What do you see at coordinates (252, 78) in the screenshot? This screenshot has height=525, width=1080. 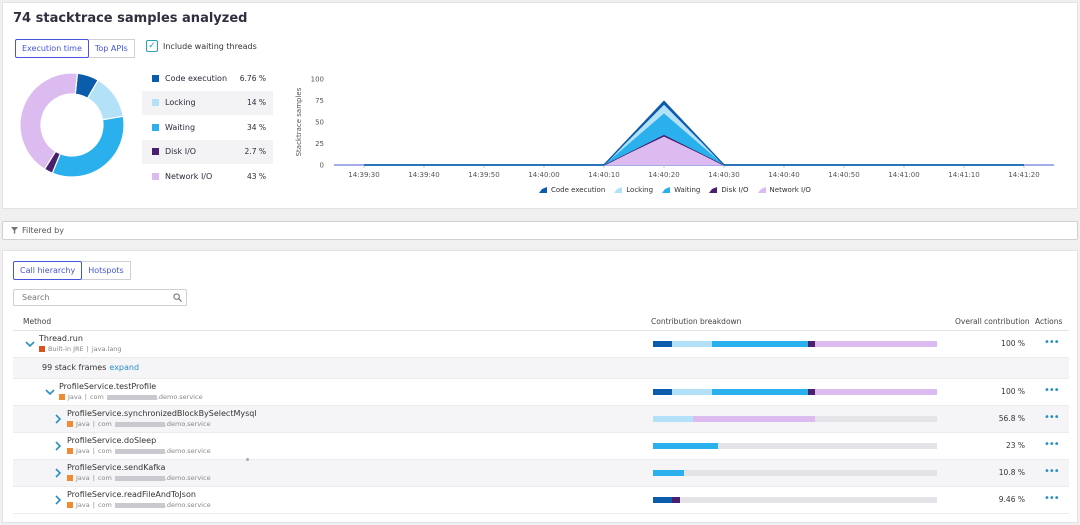 I see `legend-value: 6.76 %` at bounding box center [252, 78].